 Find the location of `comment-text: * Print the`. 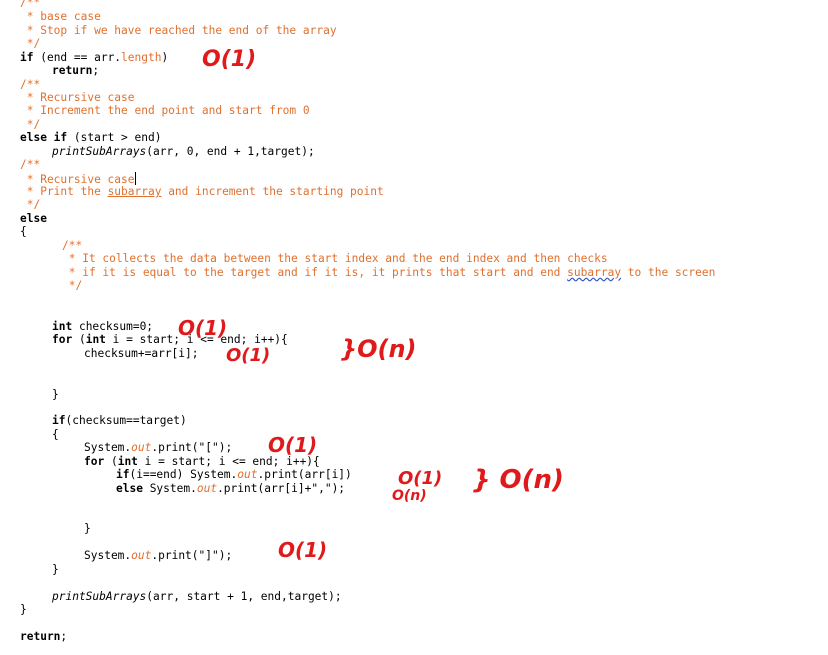

comment-text: * Print the is located at coordinates (64, 191).